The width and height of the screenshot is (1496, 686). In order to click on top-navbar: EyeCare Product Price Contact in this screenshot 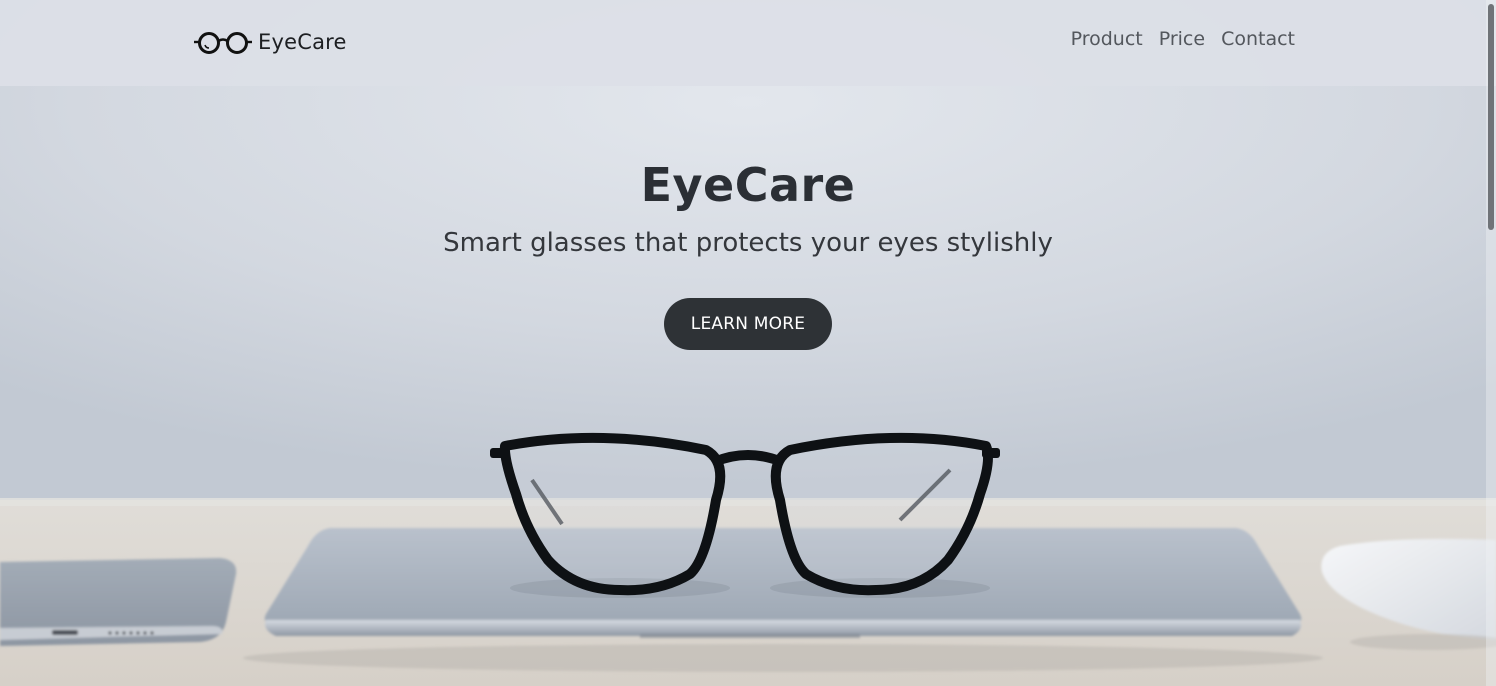, I will do `click(748, 43)`.